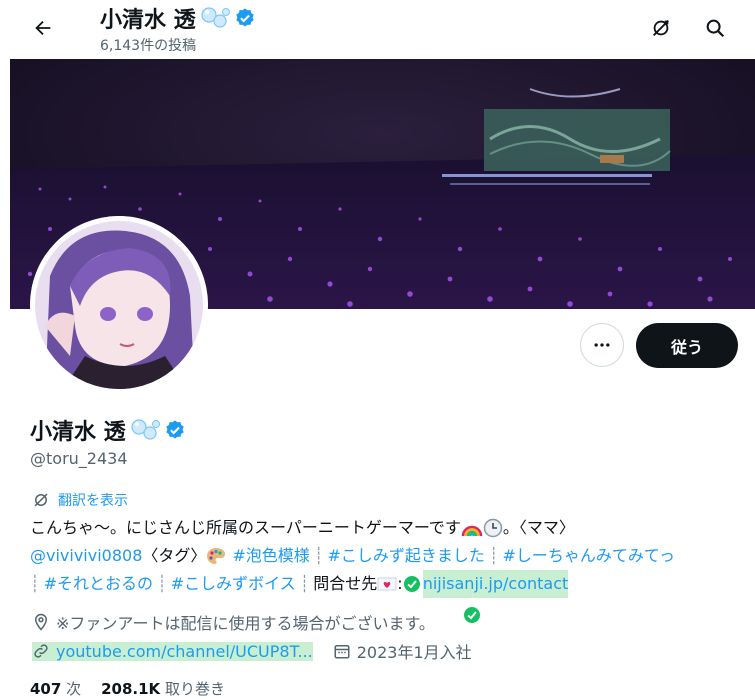 The height and width of the screenshot is (699, 755). Describe the element at coordinates (589, 556) in the screenshot. I see `hashtag-link: #しーちゃんみてみてっ` at that location.